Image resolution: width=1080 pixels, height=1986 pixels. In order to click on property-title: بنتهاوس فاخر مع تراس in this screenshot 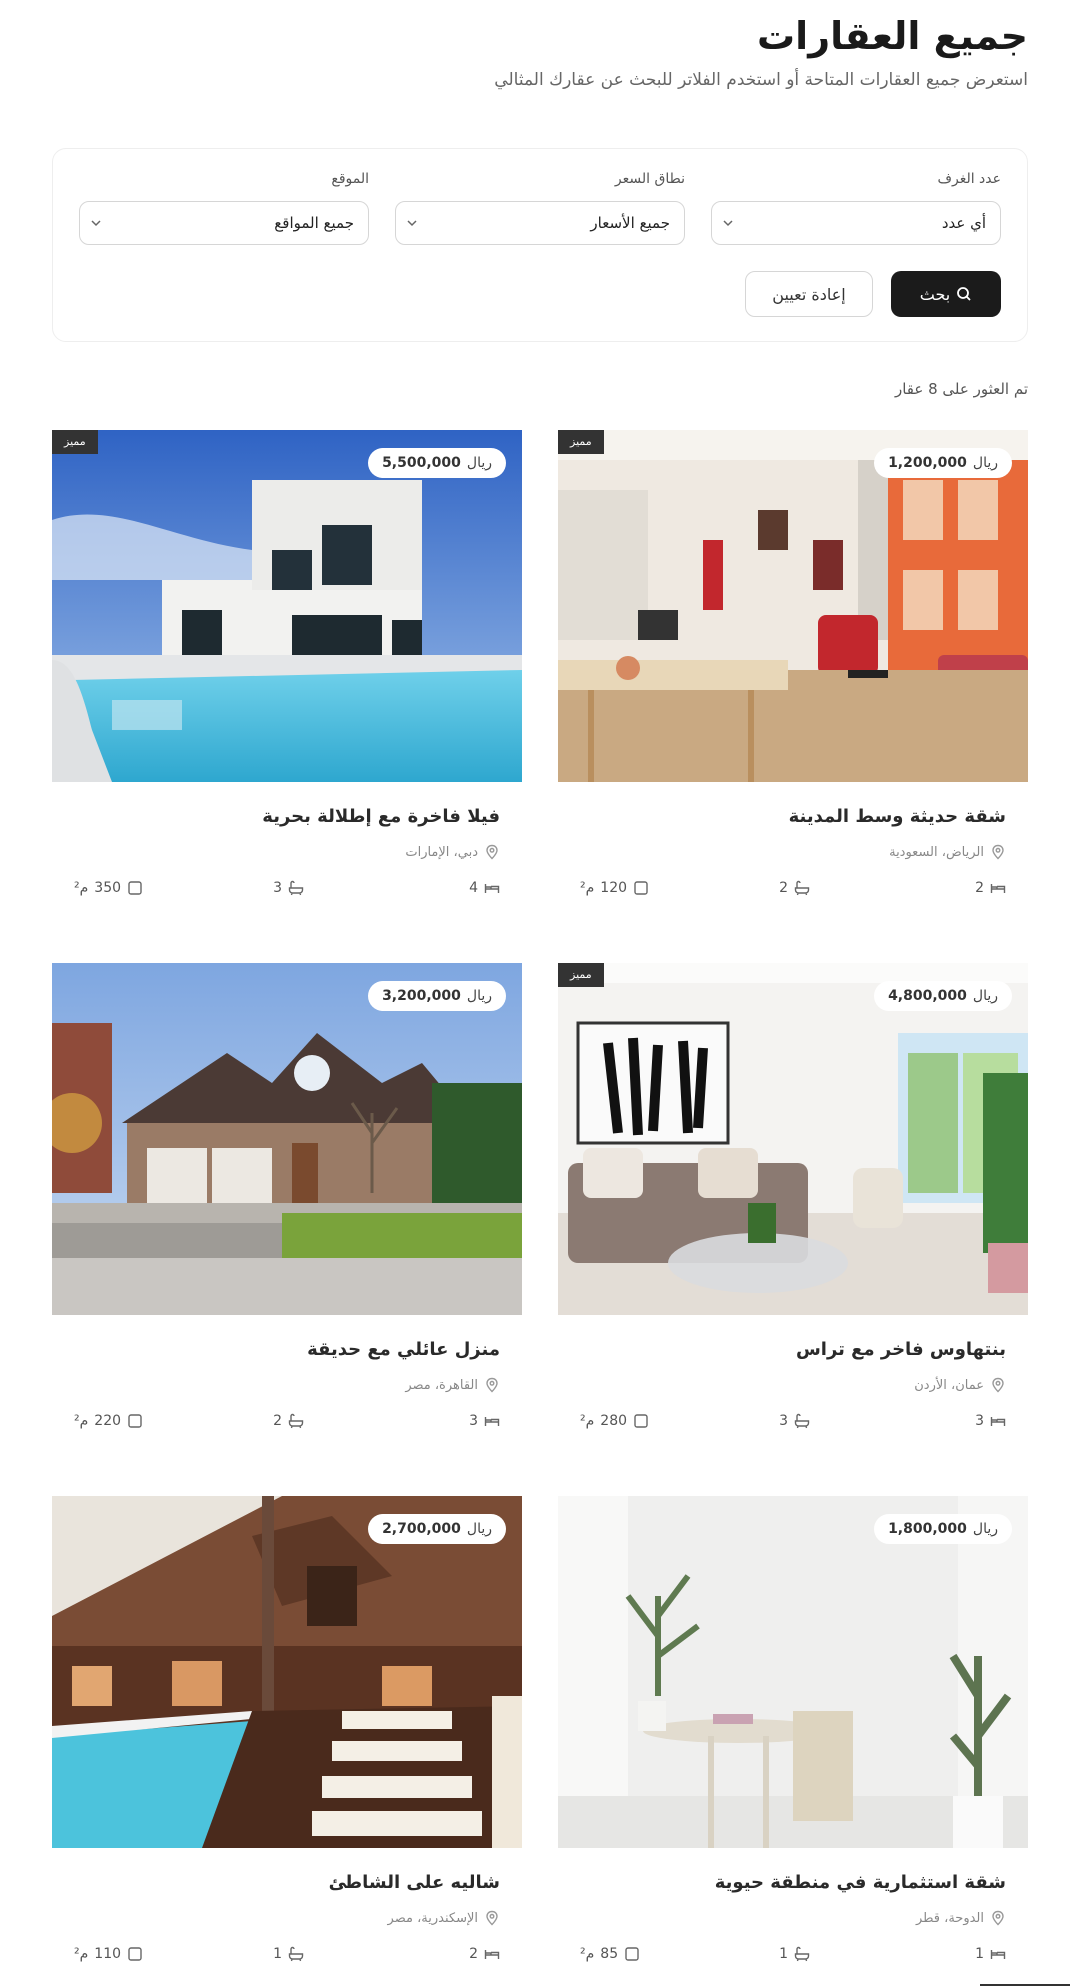, I will do `click(901, 1349)`.